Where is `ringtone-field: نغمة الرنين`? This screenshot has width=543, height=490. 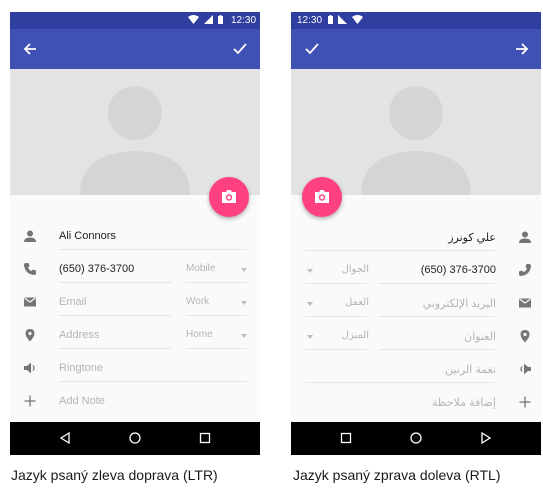
ringtone-field: نغمة الرنين is located at coordinates (470, 369).